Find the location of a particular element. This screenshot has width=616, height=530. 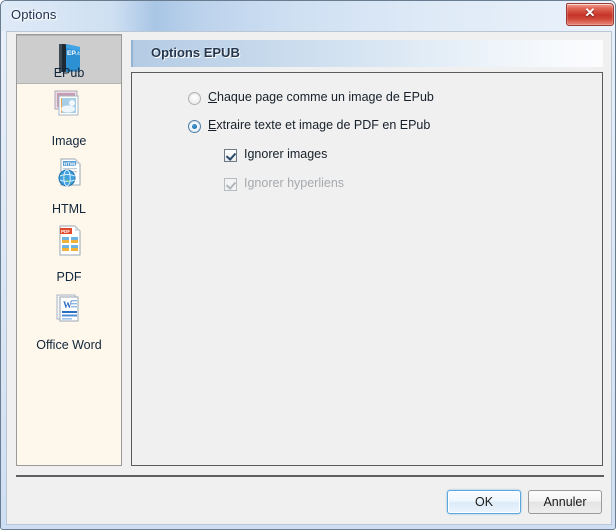

footer-separator is located at coordinates (310, 476).